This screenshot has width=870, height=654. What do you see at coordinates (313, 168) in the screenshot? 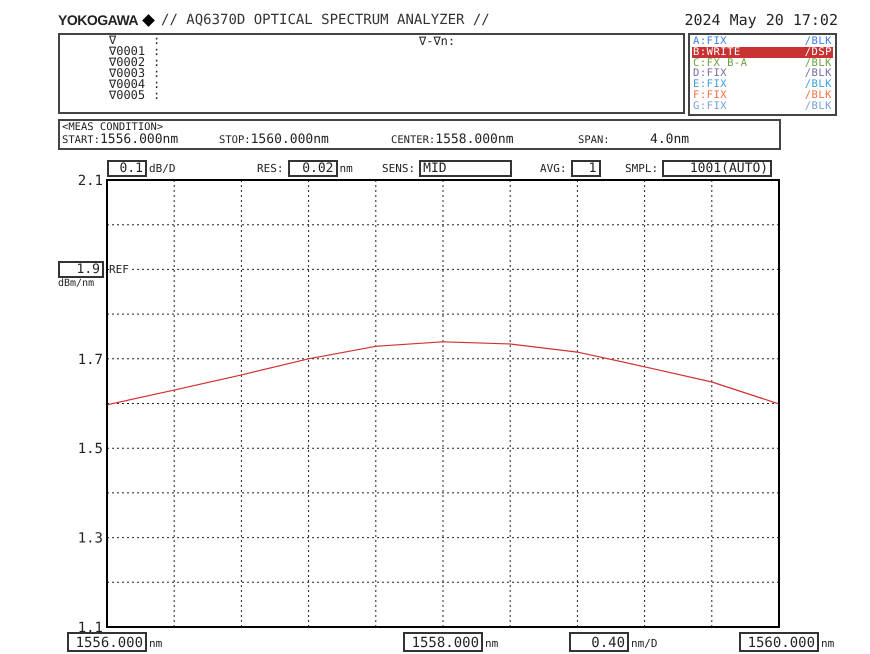
I see `setting-value-field: 0.02` at bounding box center [313, 168].